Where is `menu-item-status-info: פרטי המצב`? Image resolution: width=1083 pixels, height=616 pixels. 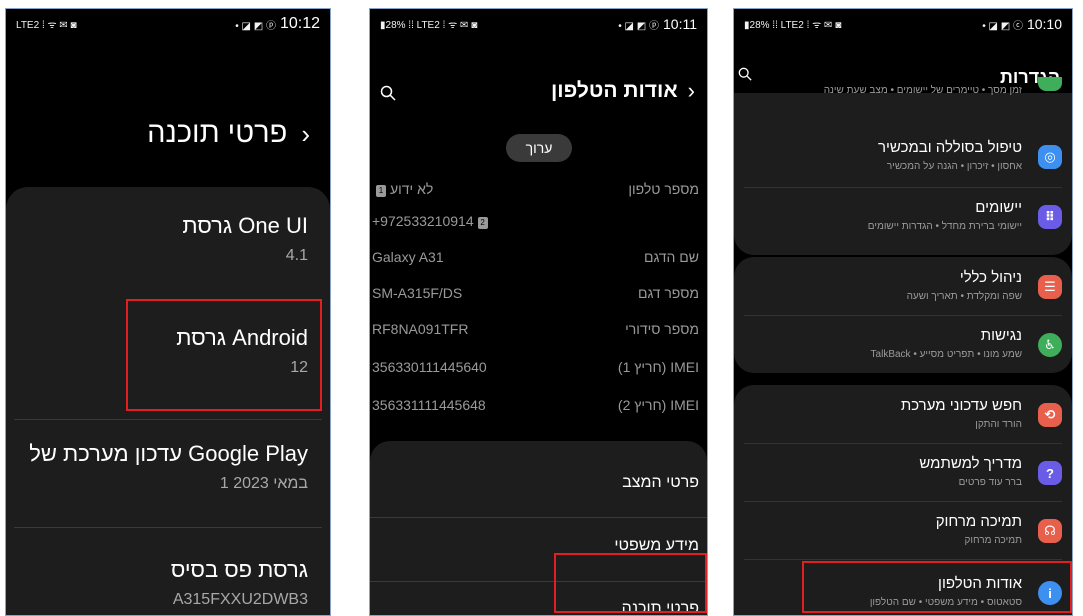
menu-item-status-info: פרטי המצב is located at coordinates (660, 483).